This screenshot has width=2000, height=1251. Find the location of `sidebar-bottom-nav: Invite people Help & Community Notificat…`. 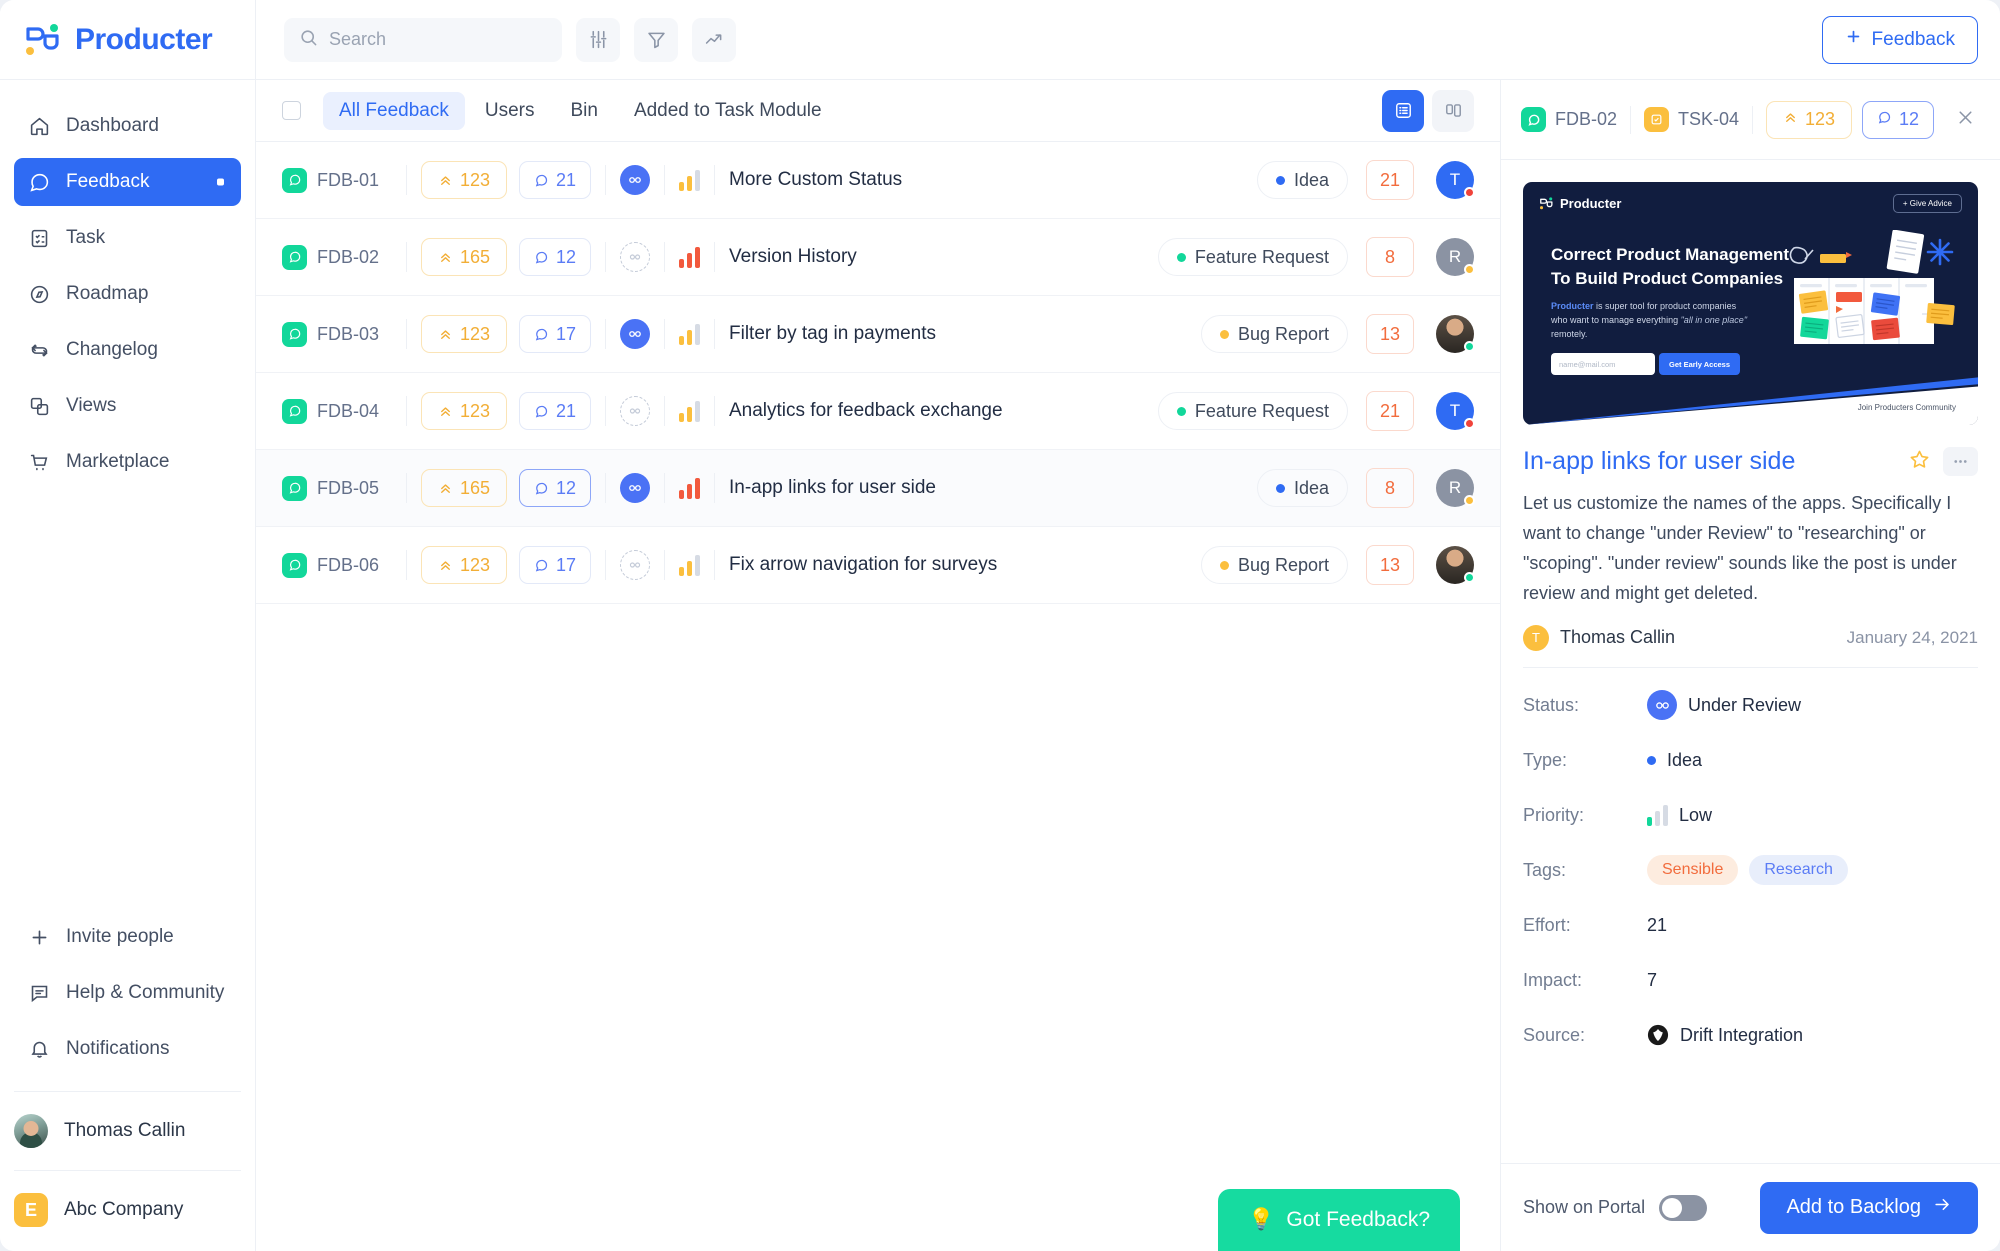

sidebar-bottom-nav: Invite people Help & Community Notificat… is located at coordinates (127, 997).